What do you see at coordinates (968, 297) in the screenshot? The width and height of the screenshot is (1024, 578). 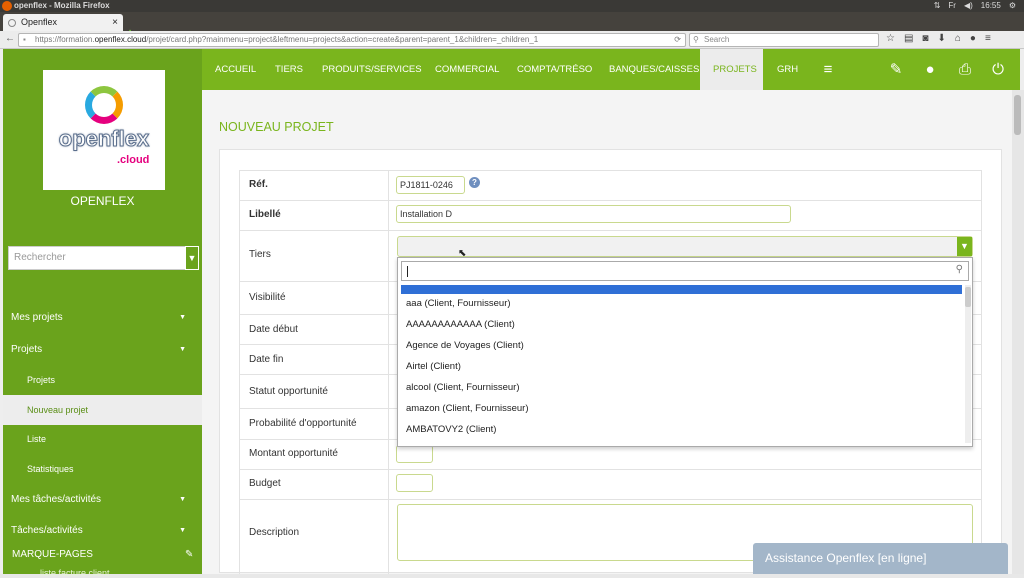 I see `dropdown-scrollbar-thumb` at bounding box center [968, 297].